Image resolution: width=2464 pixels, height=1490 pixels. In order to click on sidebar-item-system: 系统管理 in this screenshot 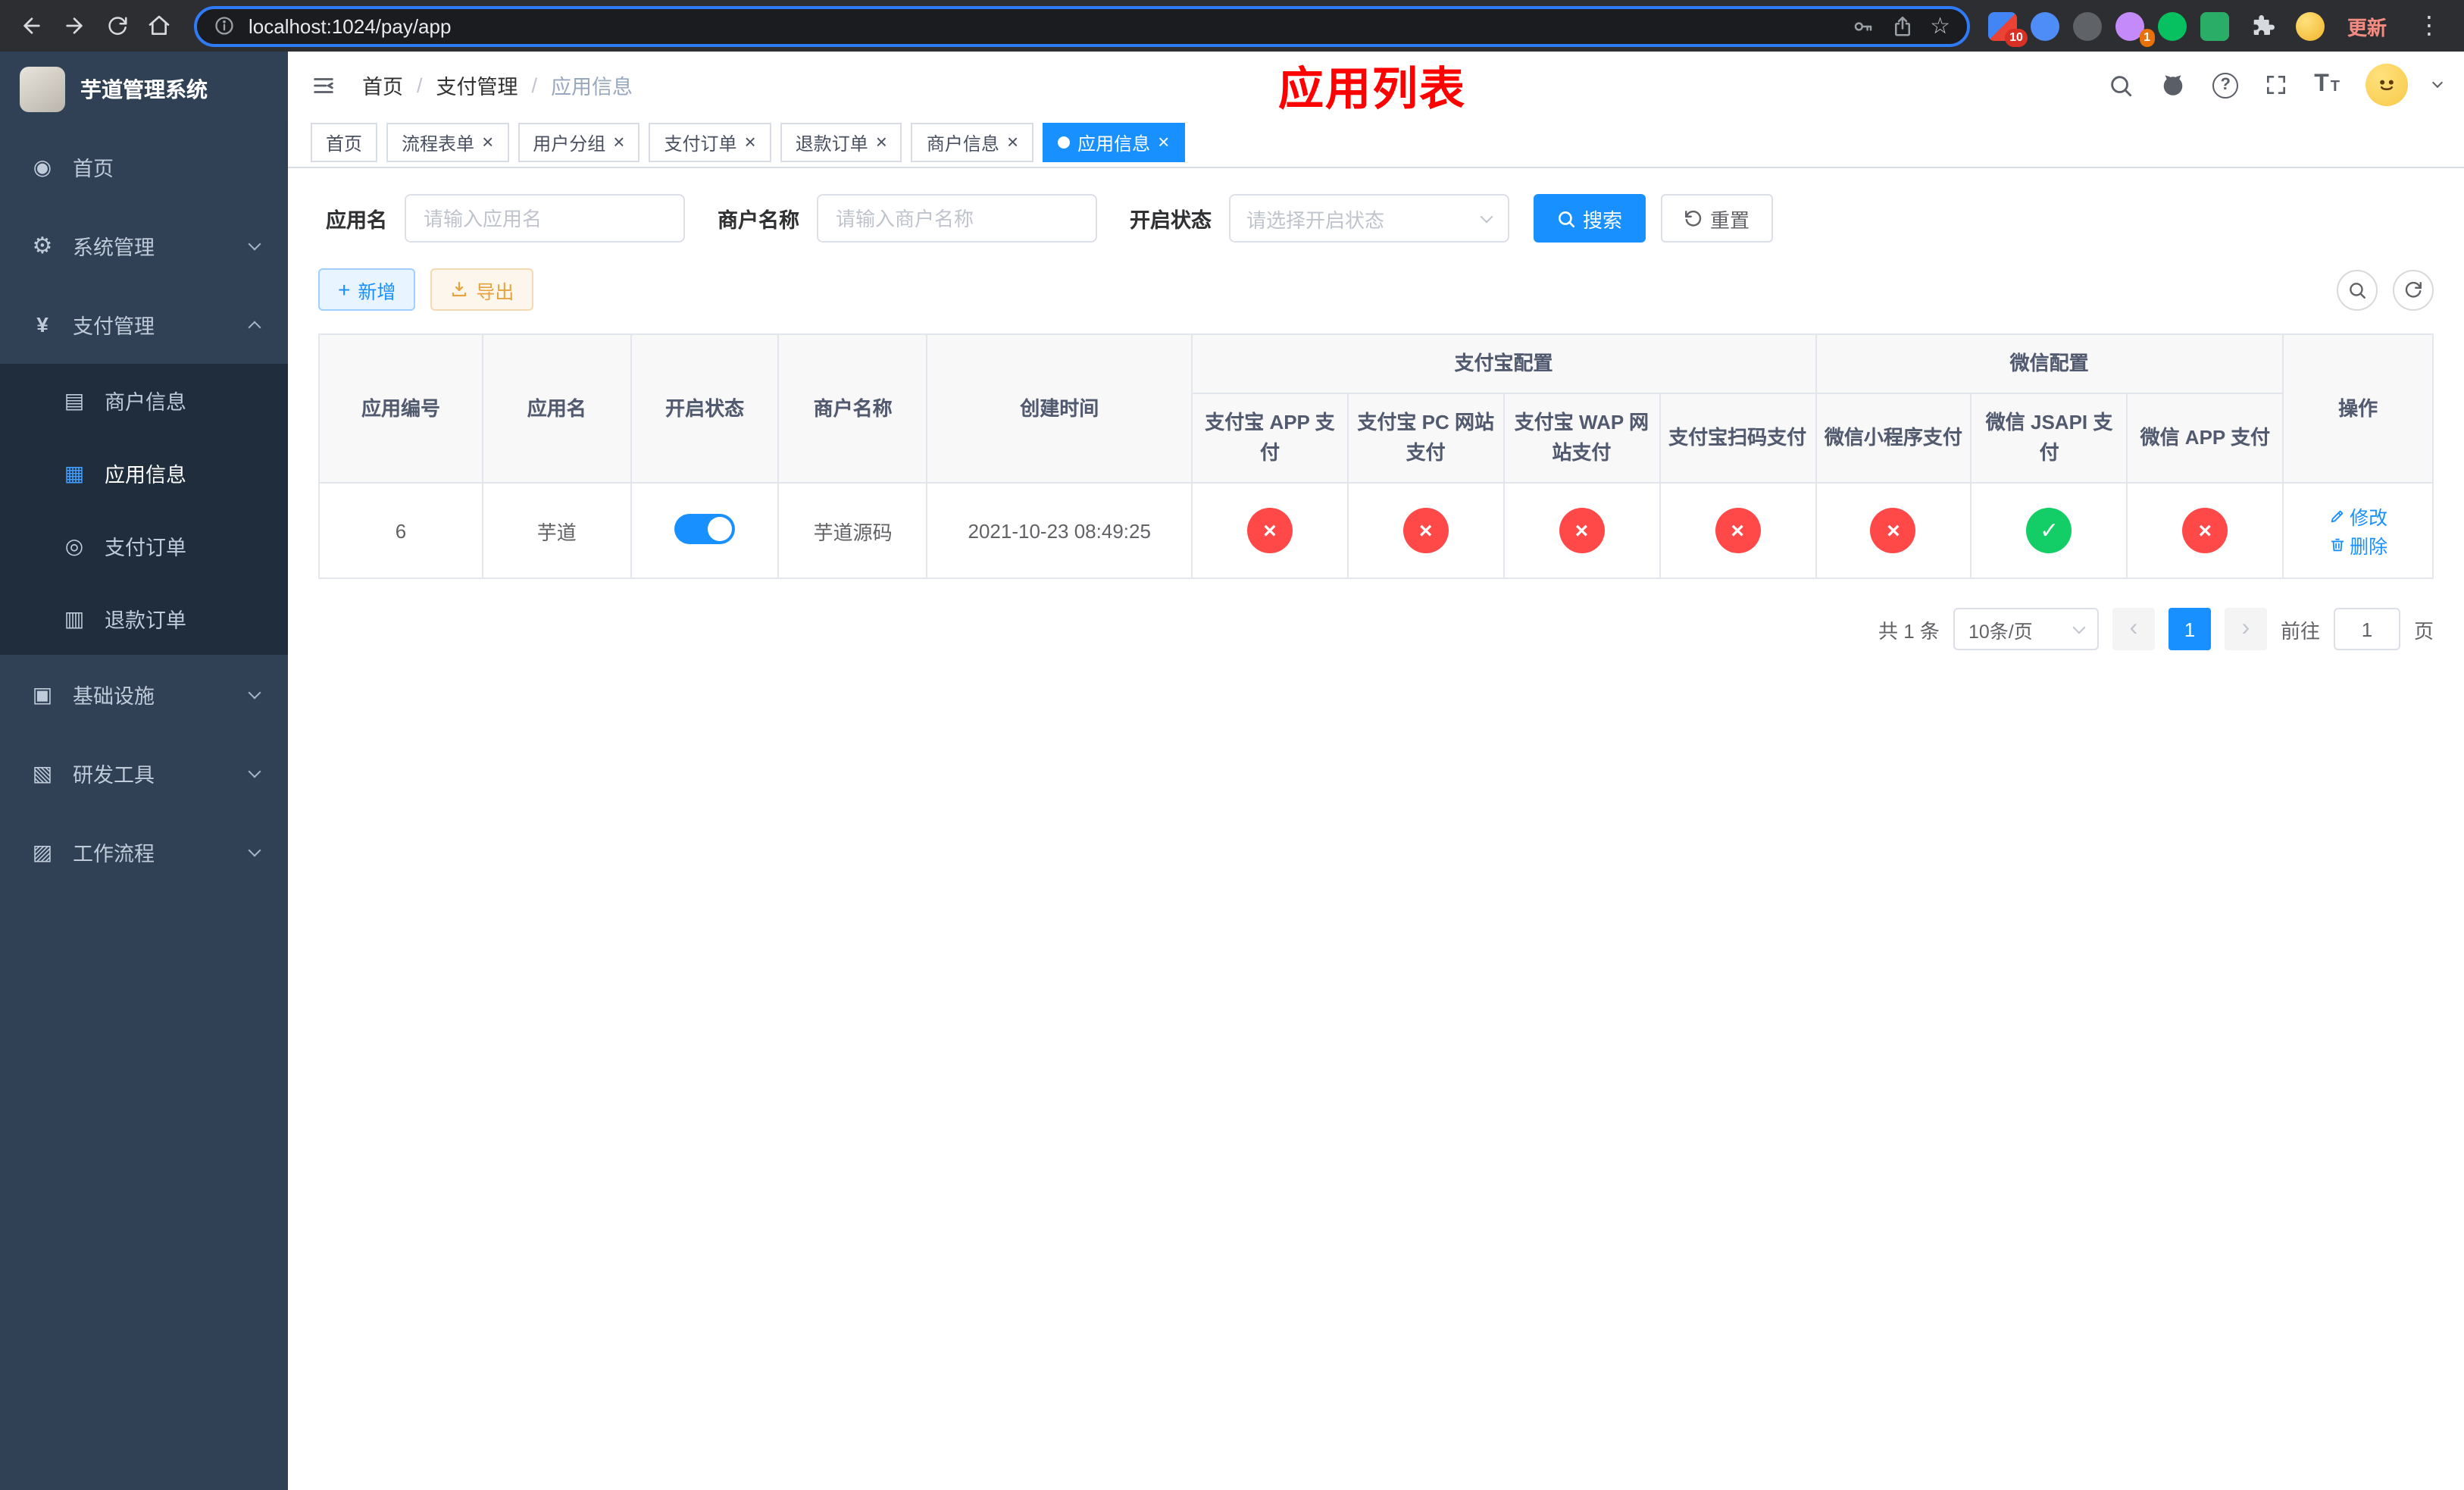, I will do `click(144, 245)`.